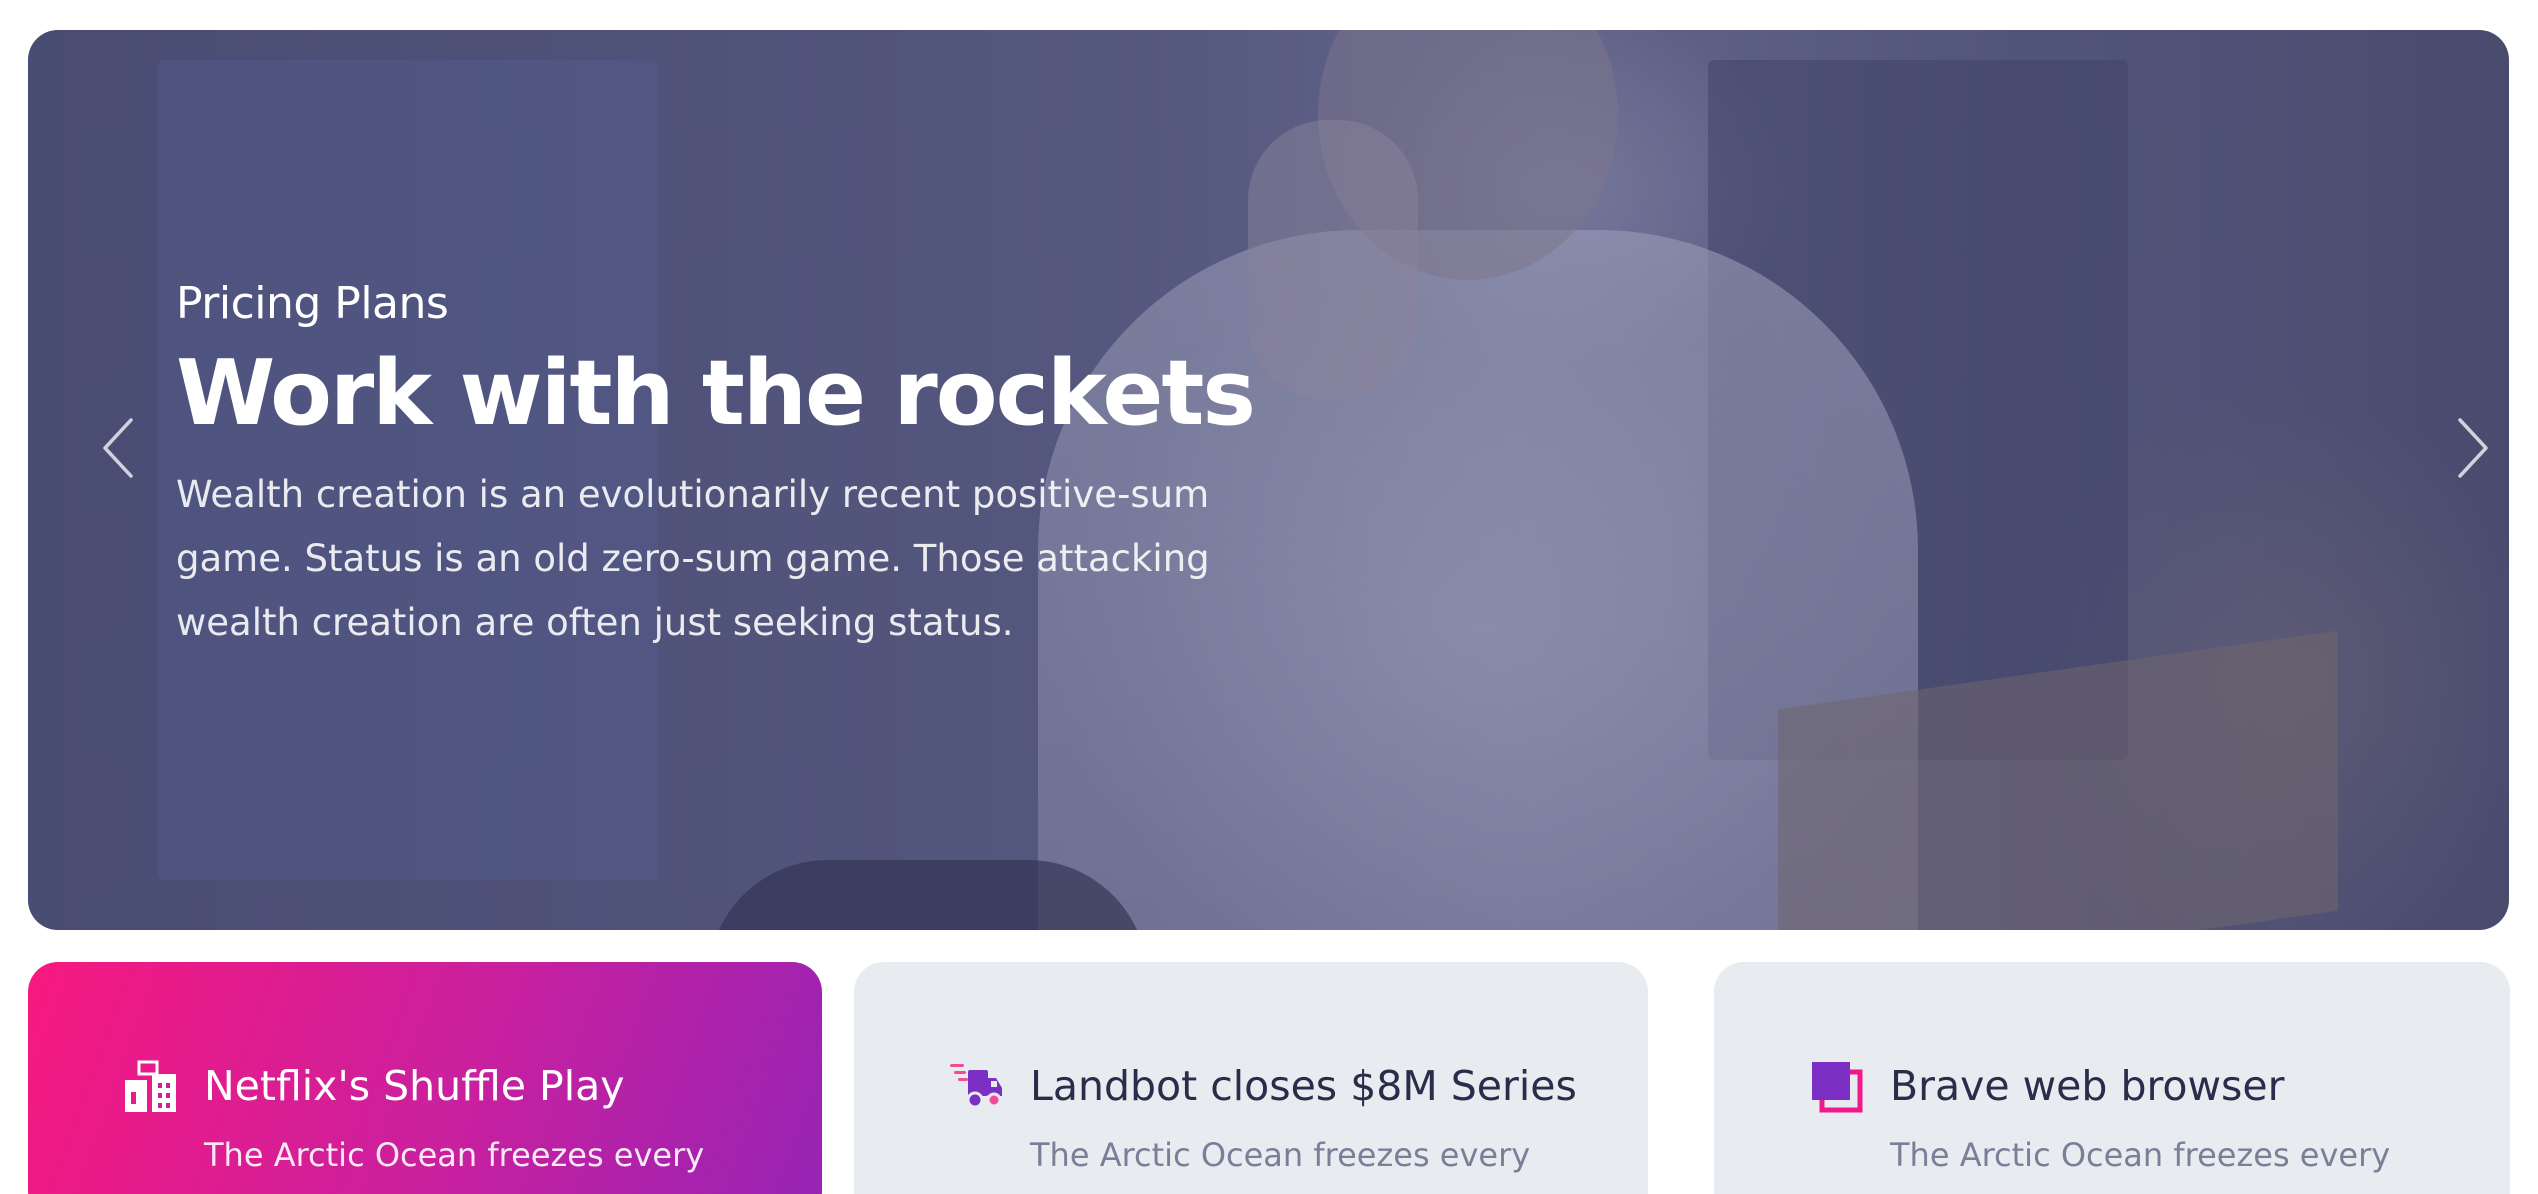 The height and width of the screenshot is (1194, 2538). I want to click on card-title: Netflix's Shuffle Play, so click(414, 1086).